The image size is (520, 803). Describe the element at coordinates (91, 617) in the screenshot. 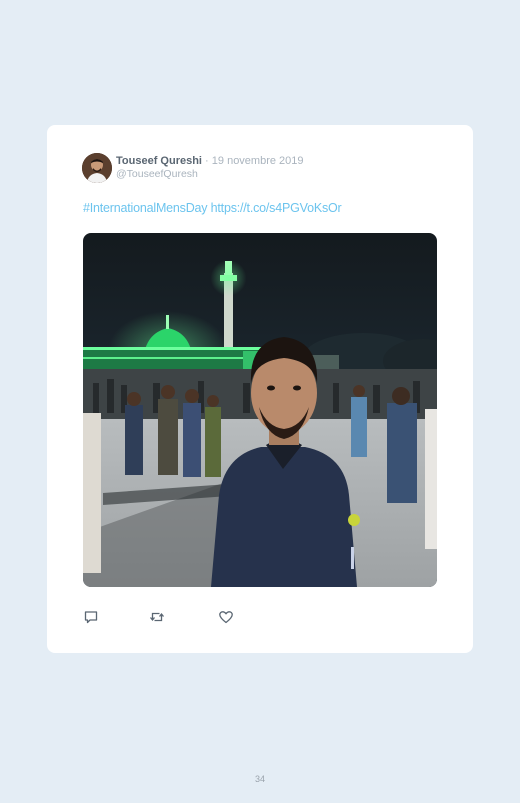

I see `reply-icon` at that location.